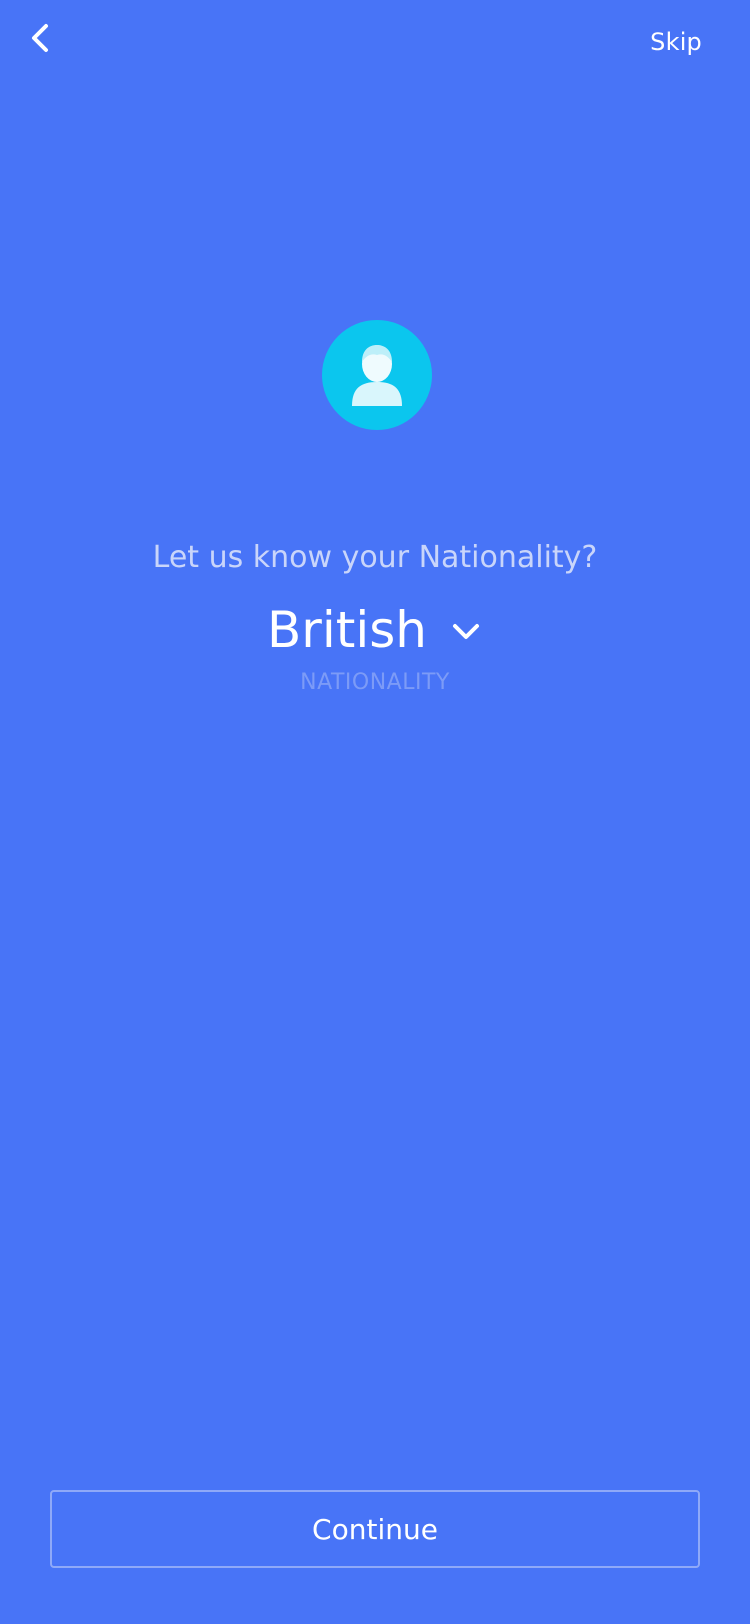  What do you see at coordinates (375, 1529) in the screenshot?
I see `continue-button: Continue` at bounding box center [375, 1529].